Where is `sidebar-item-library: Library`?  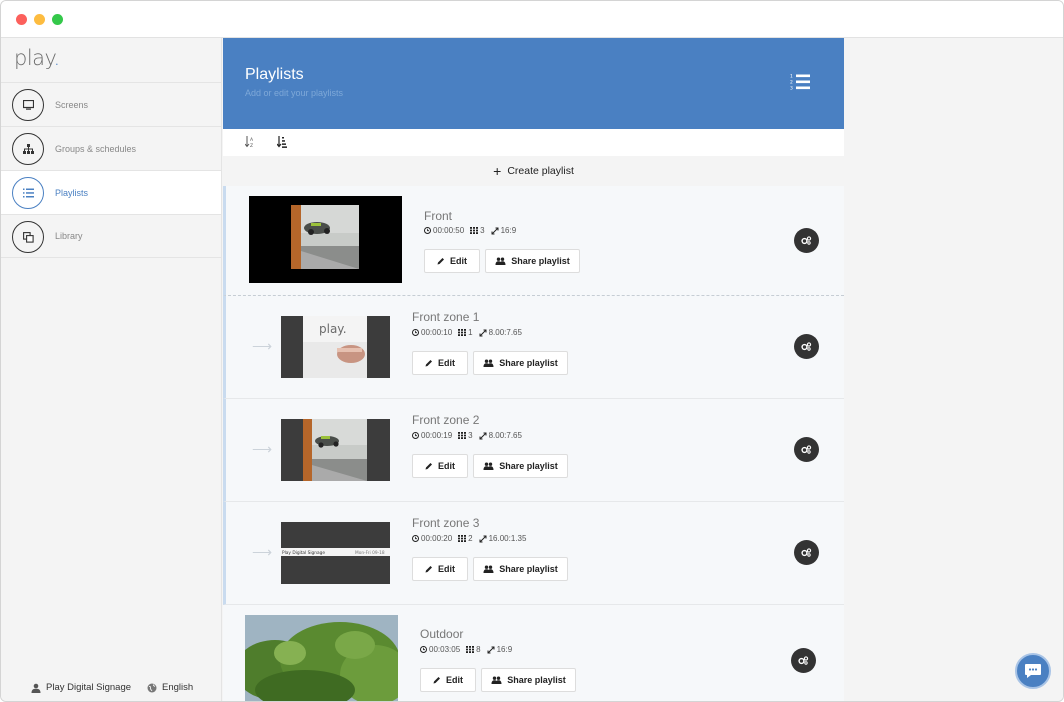
sidebar-item-library: Library is located at coordinates (111, 236).